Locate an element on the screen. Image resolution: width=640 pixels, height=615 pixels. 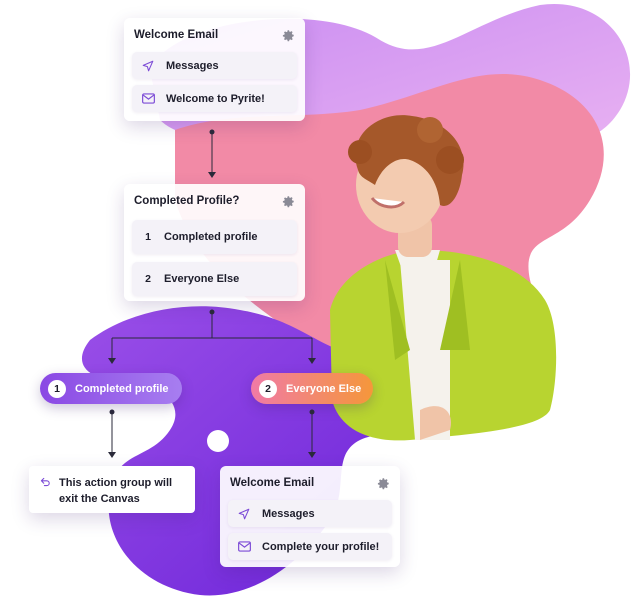
row-label: Everyone Else is located at coordinates (202, 279).